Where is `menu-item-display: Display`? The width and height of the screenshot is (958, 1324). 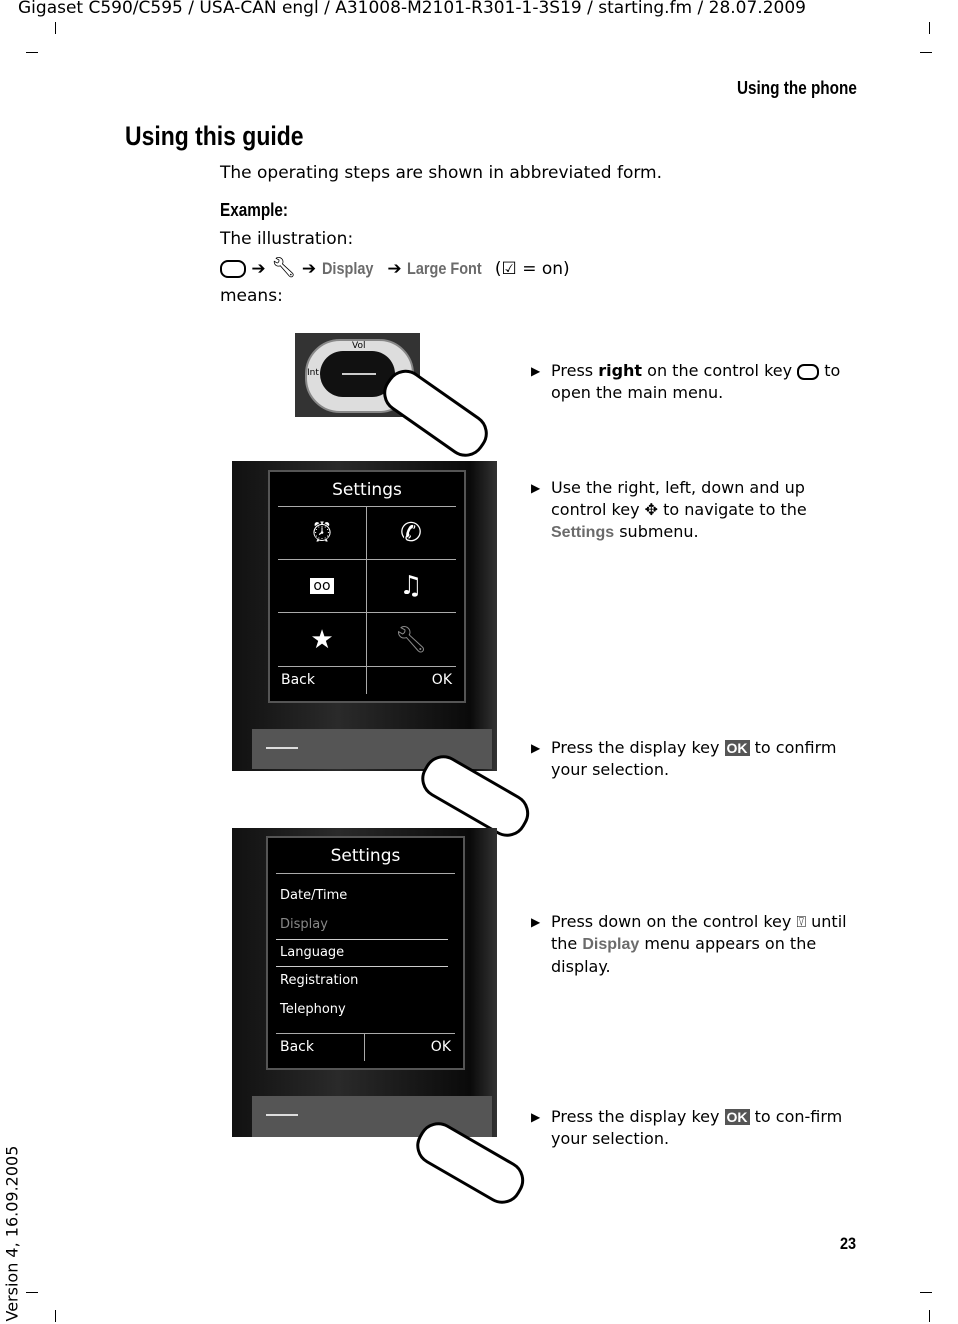 menu-item-display: Display is located at coordinates (304, 924).